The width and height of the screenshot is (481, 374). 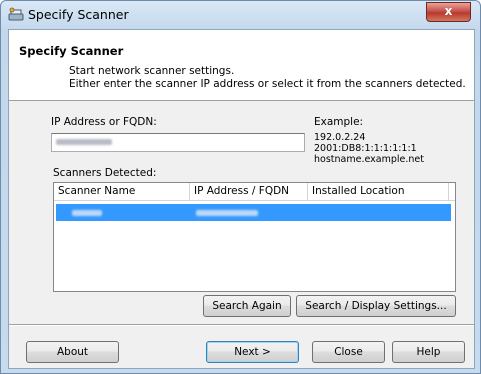 I want to click on example-ipv4: 192.0.2.24, so click(x=340, y=137).